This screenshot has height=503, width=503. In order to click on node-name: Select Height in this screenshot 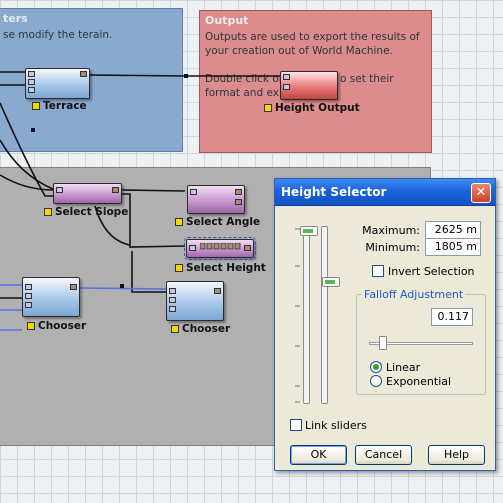, I will do `click(226, 268)`.